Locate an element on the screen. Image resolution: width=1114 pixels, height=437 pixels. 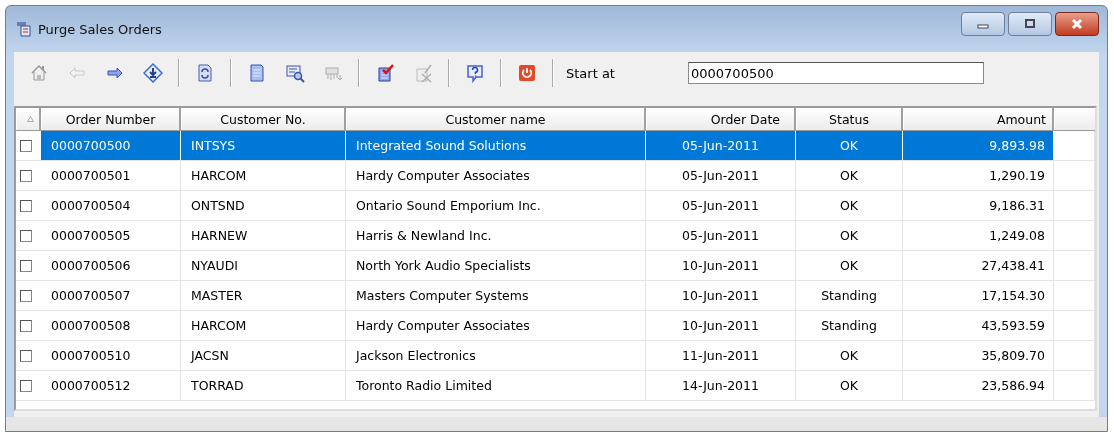
table-cell: 9,186.31 is located at coordinates (978, 205).